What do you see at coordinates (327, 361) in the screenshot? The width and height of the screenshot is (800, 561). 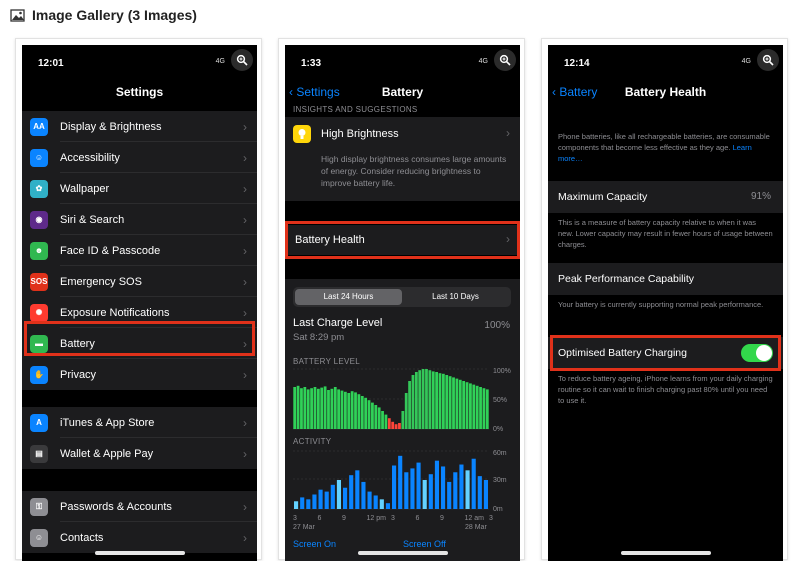 I see `battery-level-caption: BATTERY LEVEL` at bounding box center [327, 361].